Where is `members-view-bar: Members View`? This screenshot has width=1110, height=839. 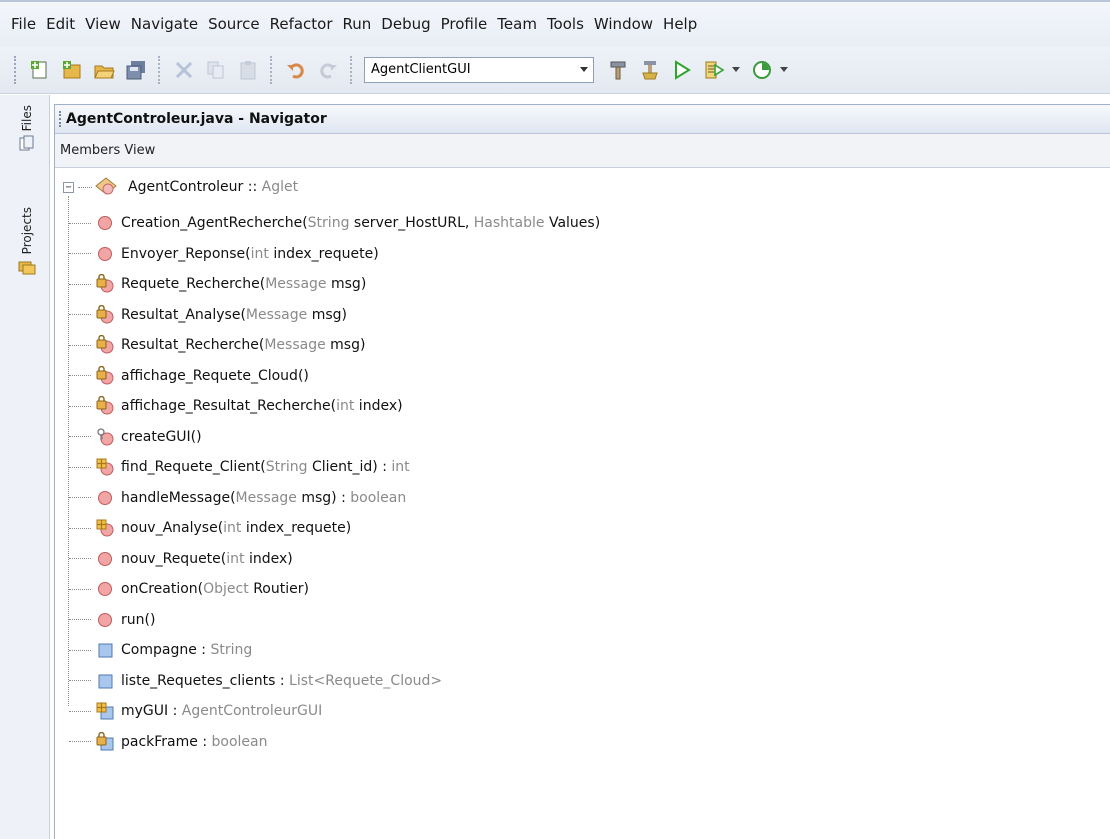 members-view-bar: Members View is located at coordinates (582, 151).